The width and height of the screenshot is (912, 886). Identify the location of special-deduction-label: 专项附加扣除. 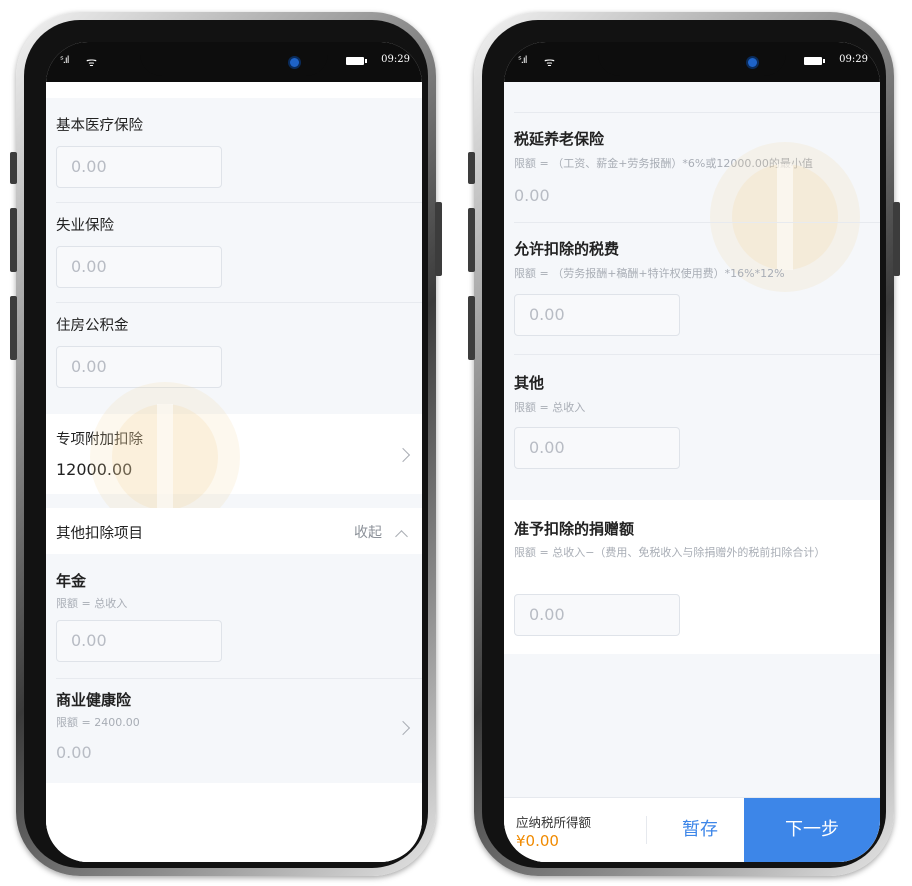
(99, 440).